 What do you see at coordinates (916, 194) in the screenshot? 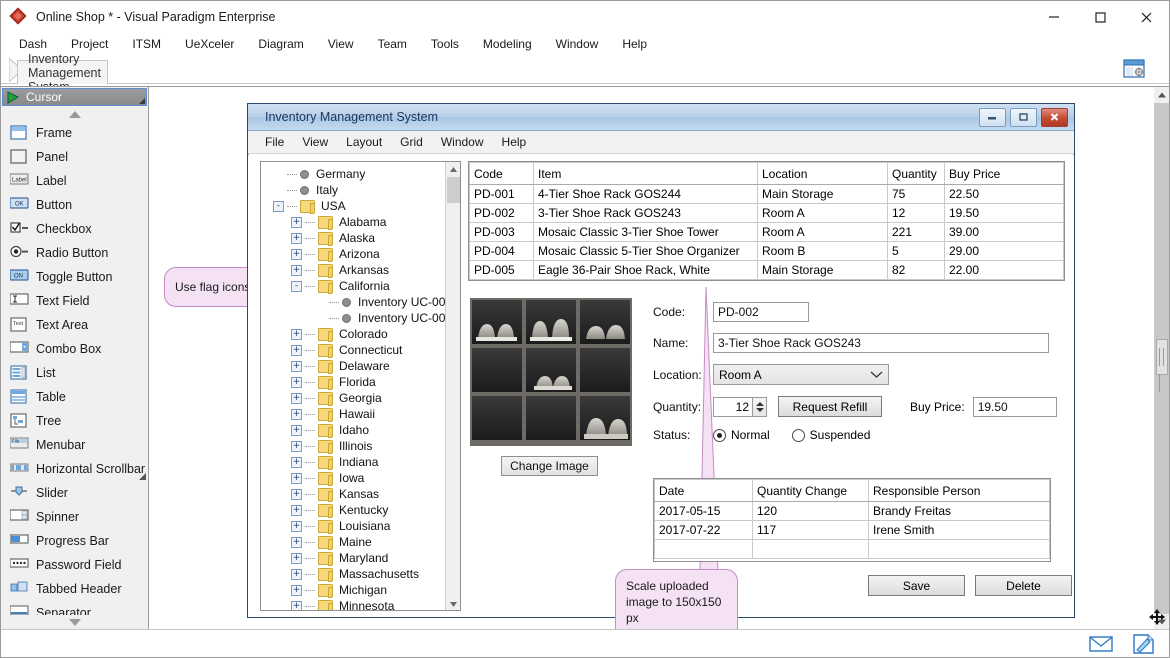
I see `product-table-cell: 75` at bounding box center [916, 194].